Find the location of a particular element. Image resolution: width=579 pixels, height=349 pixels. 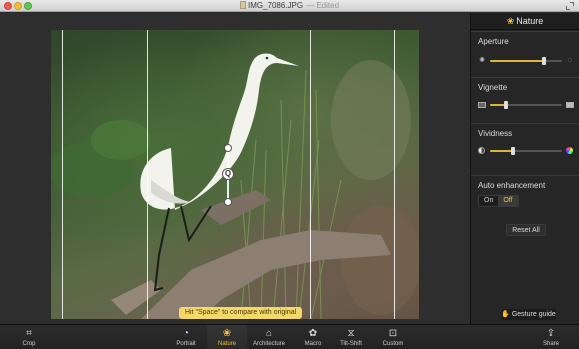

tool-custom: ⊡ Custom is located at coordinates (393, 338).